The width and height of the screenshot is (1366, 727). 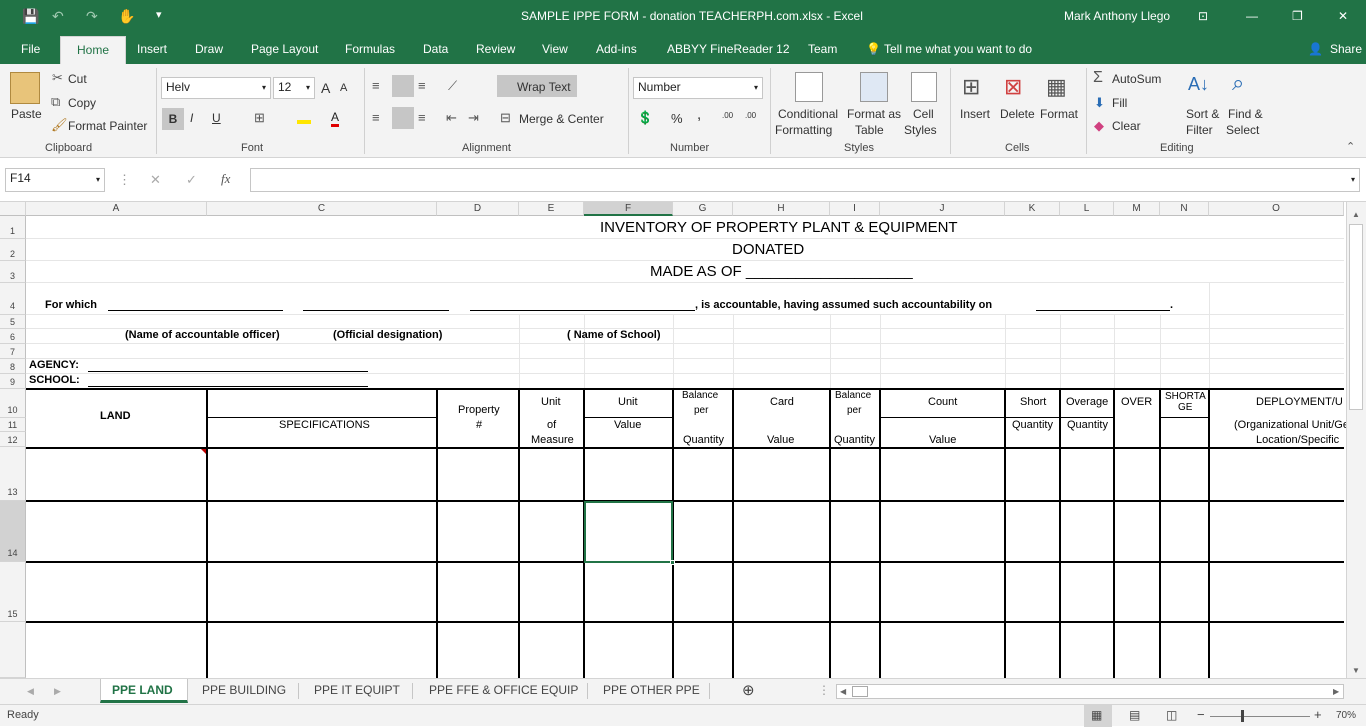 I want to click on tab-data: Data, so click(x=435, y=49).